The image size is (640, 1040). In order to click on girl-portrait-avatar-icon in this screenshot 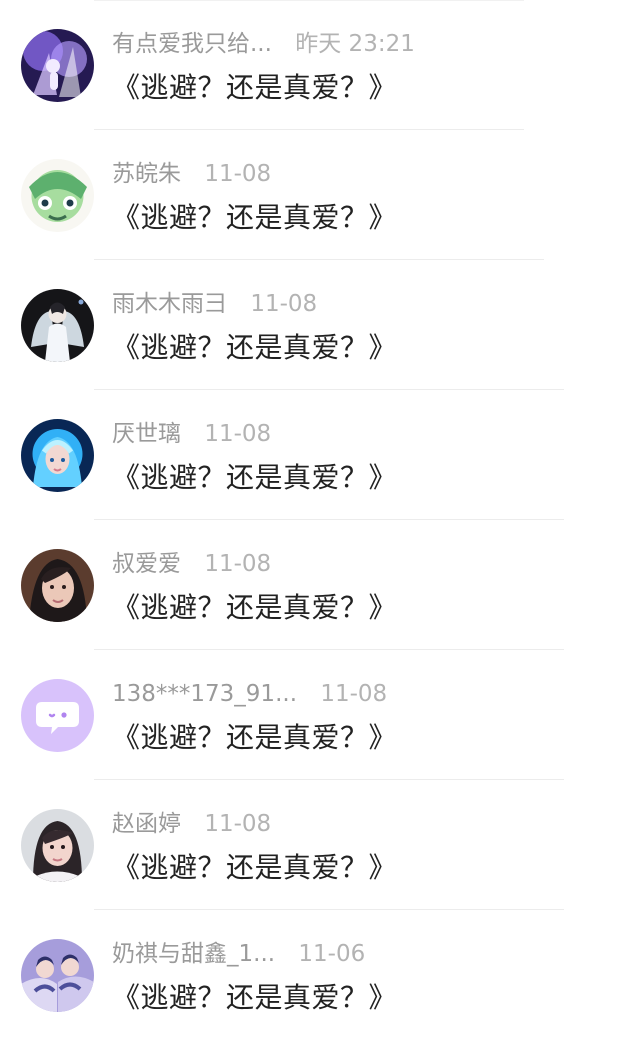, I will do `click(57, 845)`.